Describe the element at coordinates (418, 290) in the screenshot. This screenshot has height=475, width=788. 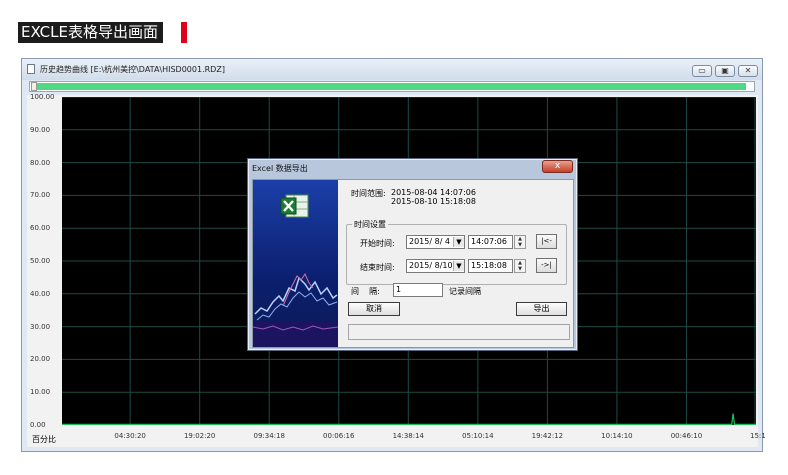
I see `interval-input: 1` at that location.